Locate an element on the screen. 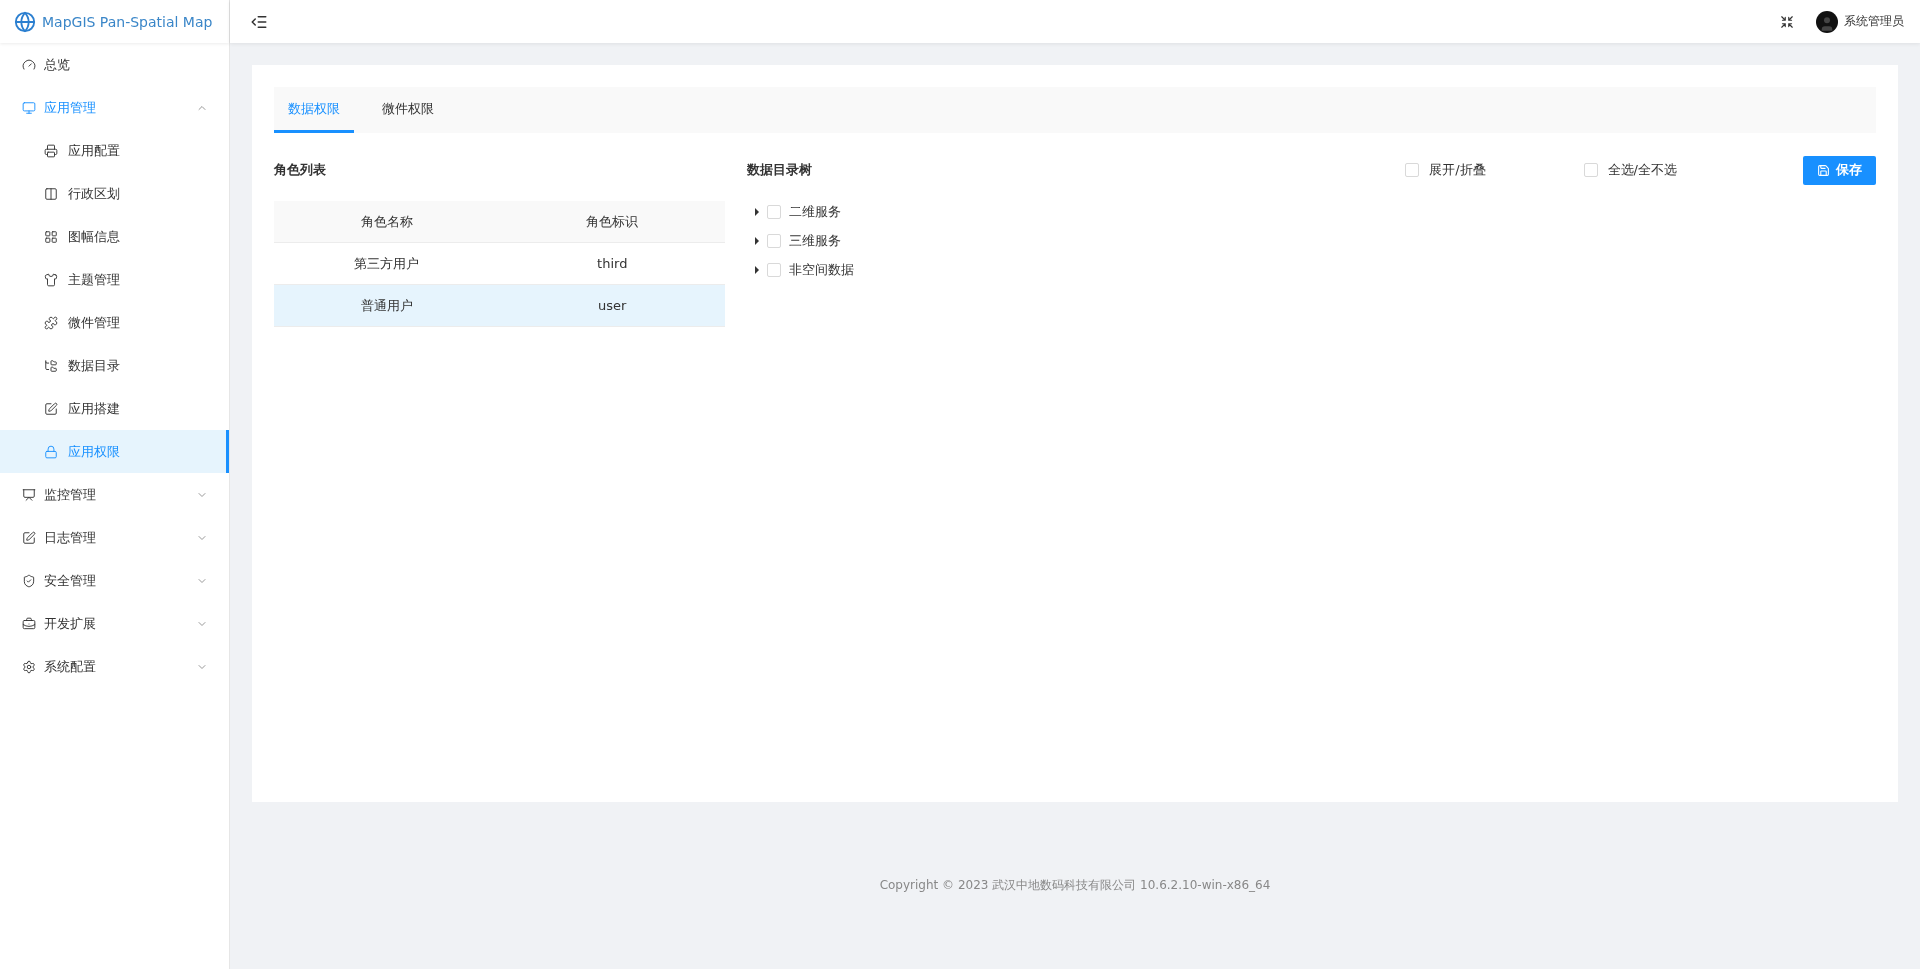 This screenshot has height=969, width=1920. lock-icon is located at coordinates (51, 451).